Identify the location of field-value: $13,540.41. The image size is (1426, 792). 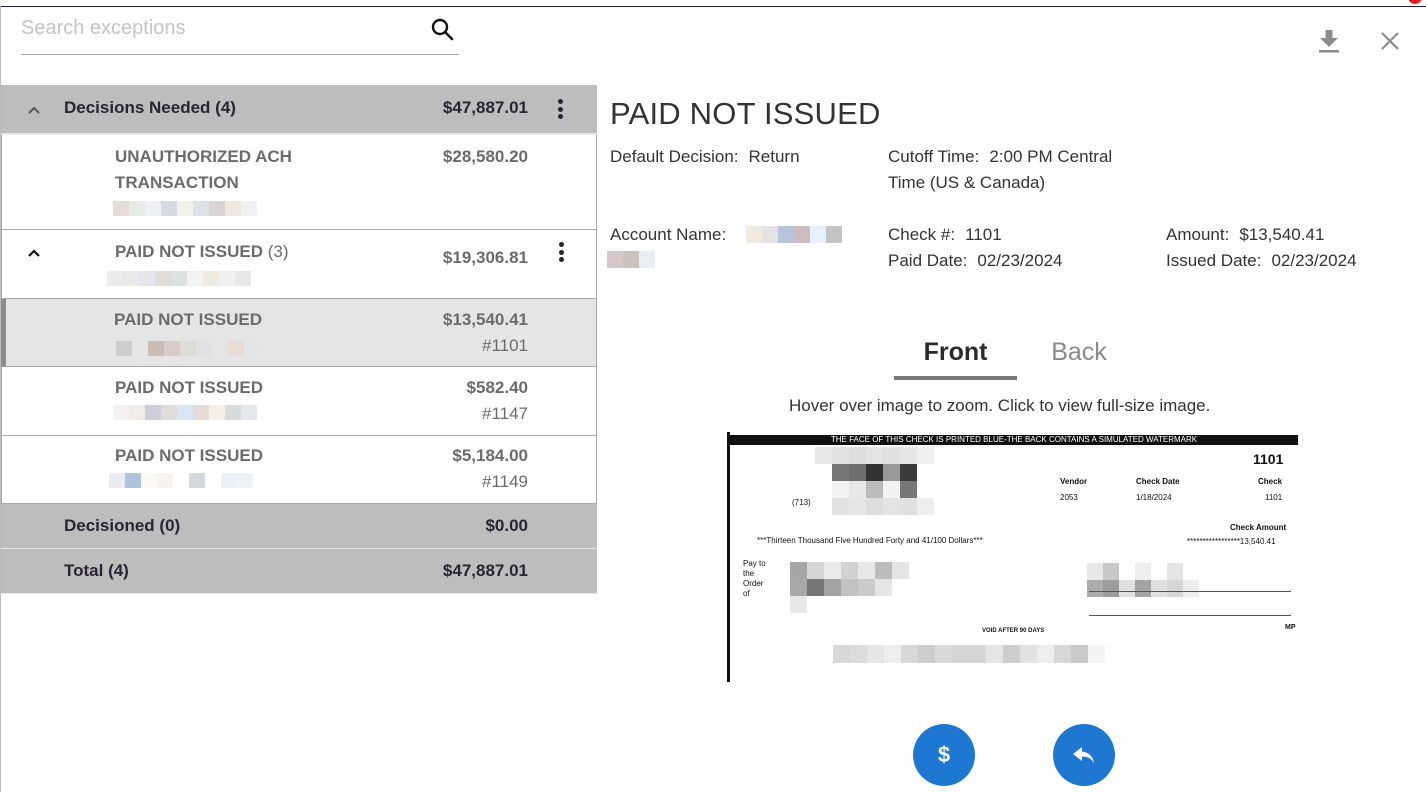
(1282, 234).